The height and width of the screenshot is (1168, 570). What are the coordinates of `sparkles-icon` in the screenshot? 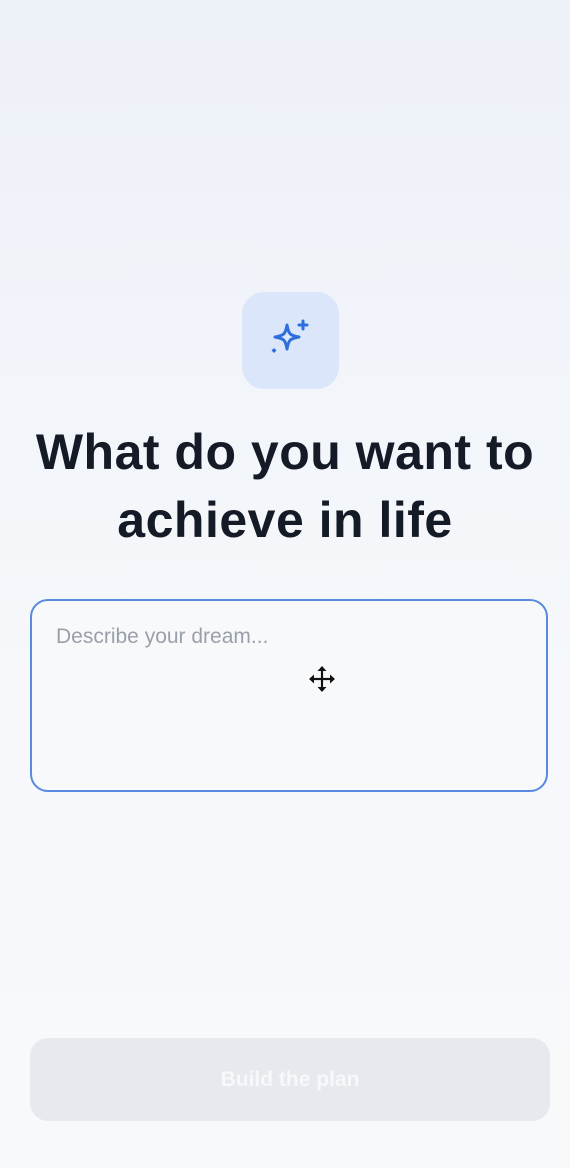 It's located at (289, 336).